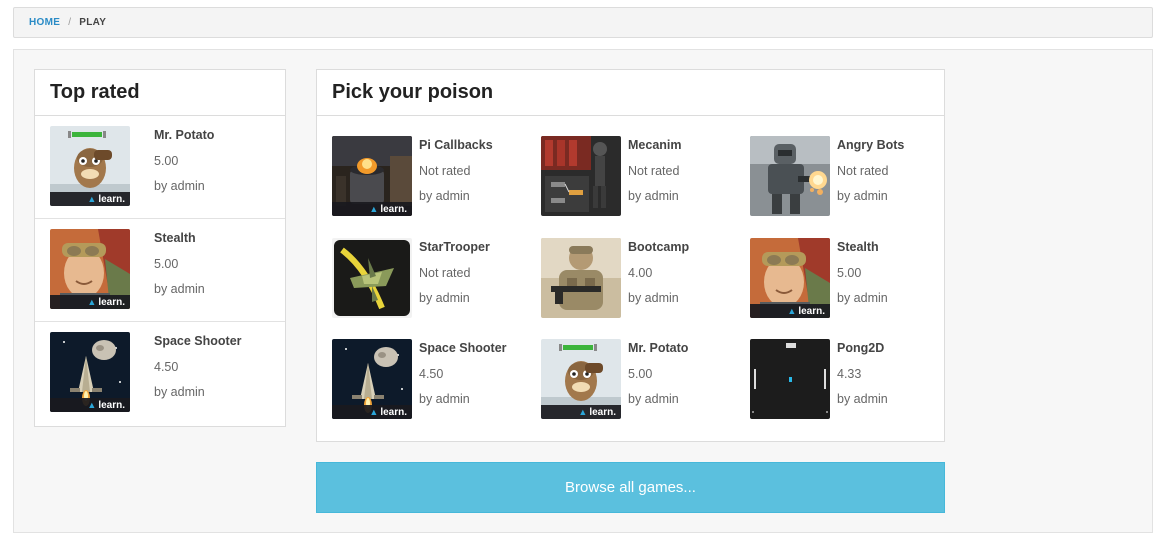 The image size is (1170, 541). I want to click on top-rated-title: Top rated, so click(160, 93).